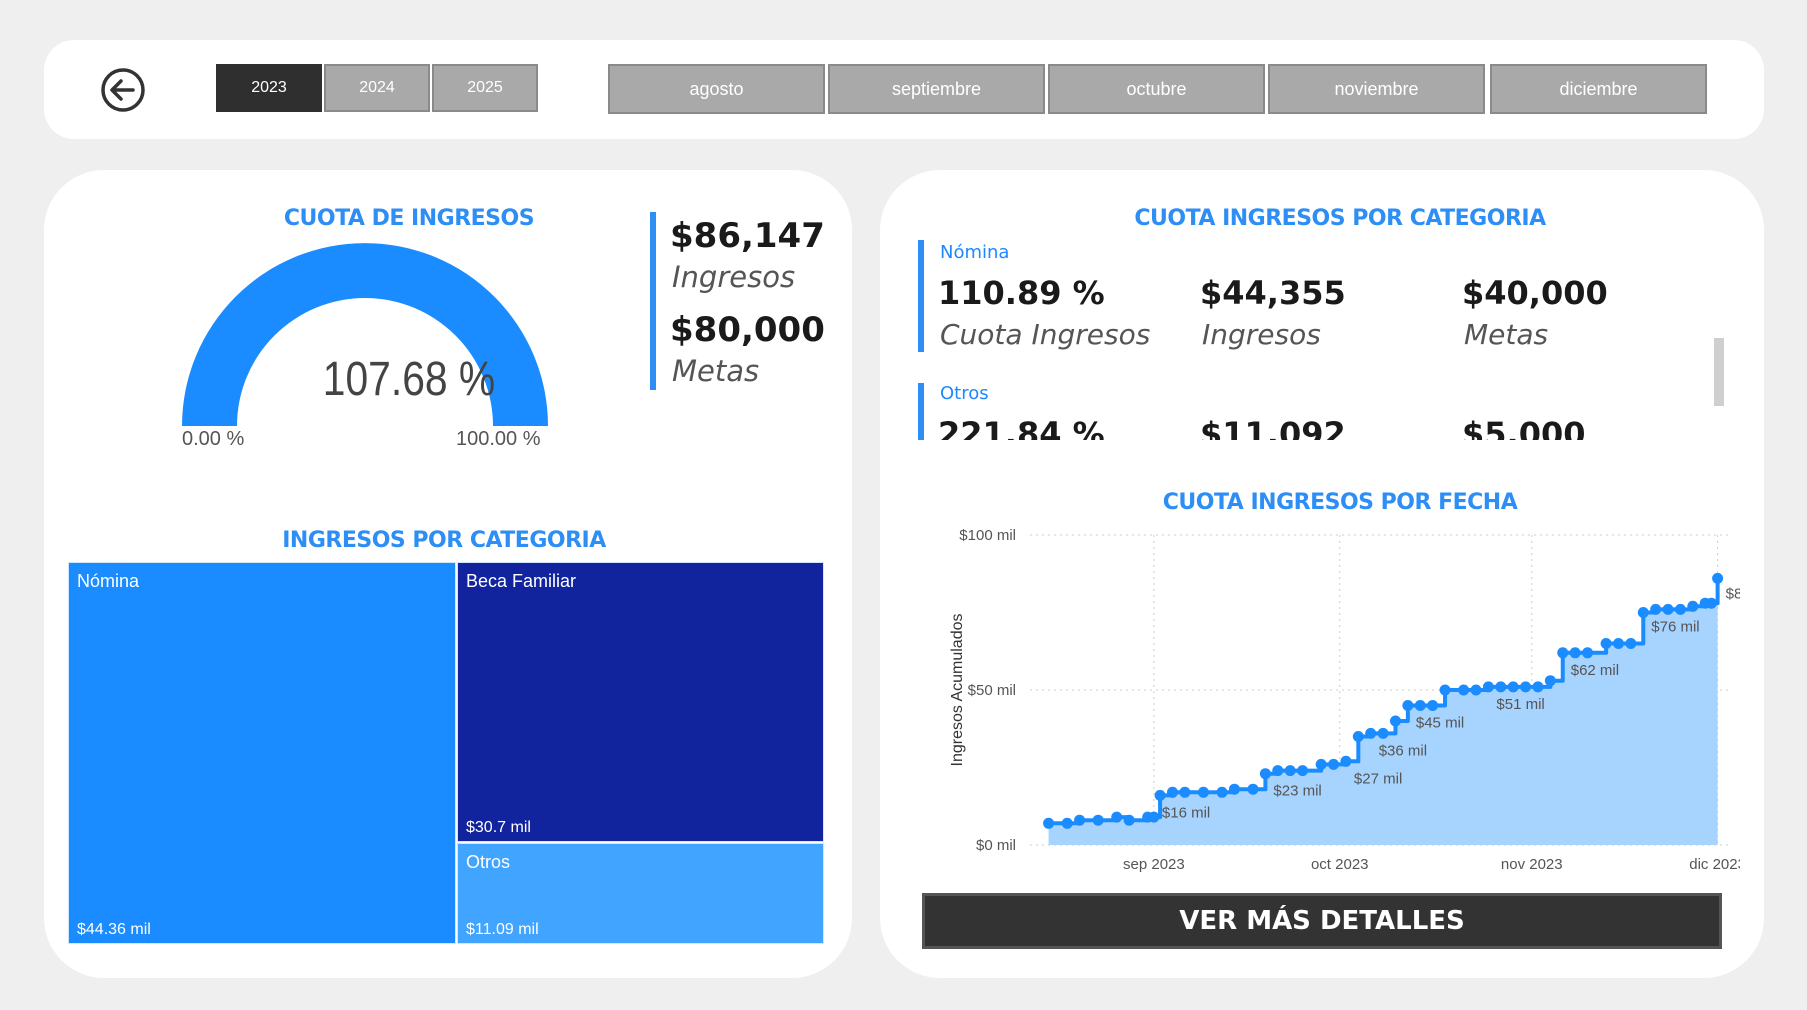 This screenshot has width=1807, height=1010. Describe the element at coordinates (653, 301) in the screenshot. I see `kpi-accent-bar` at that location.